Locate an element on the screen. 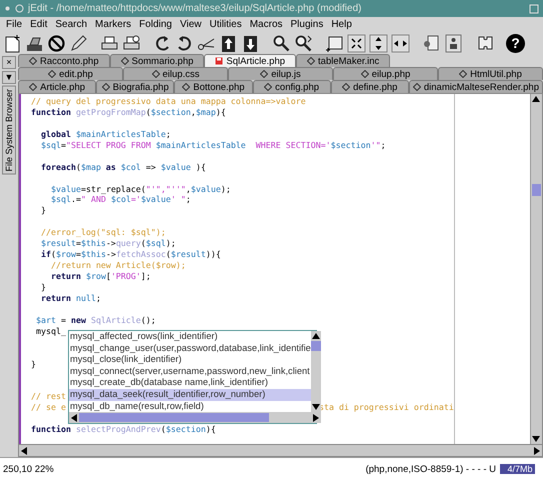 Image resolution: width=543 pixels, height=480 pixels. menu-item: Folding is located at coordinates (155, 24).